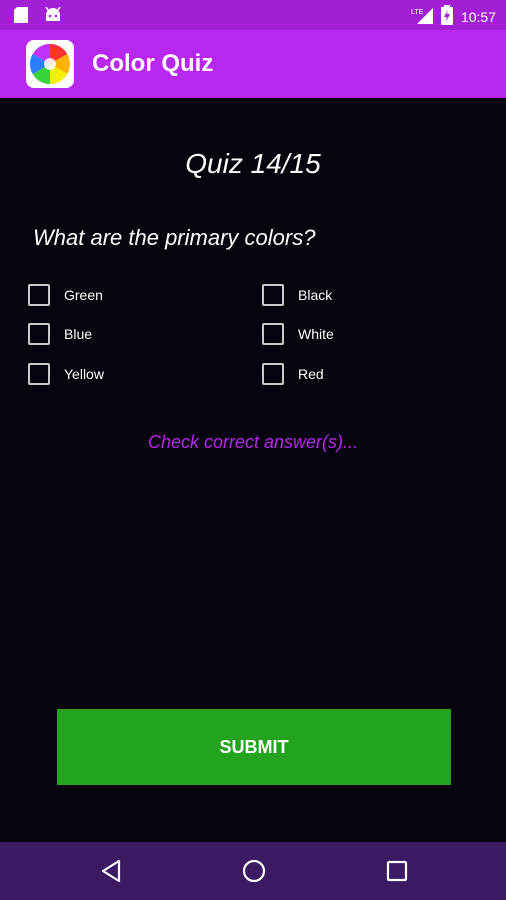 The height and width of the screenshot is (900, 506). What do you see at coordinates (83, 295) in the screenshot?
I see `option-label: Green` at bounding box center [83, 295].